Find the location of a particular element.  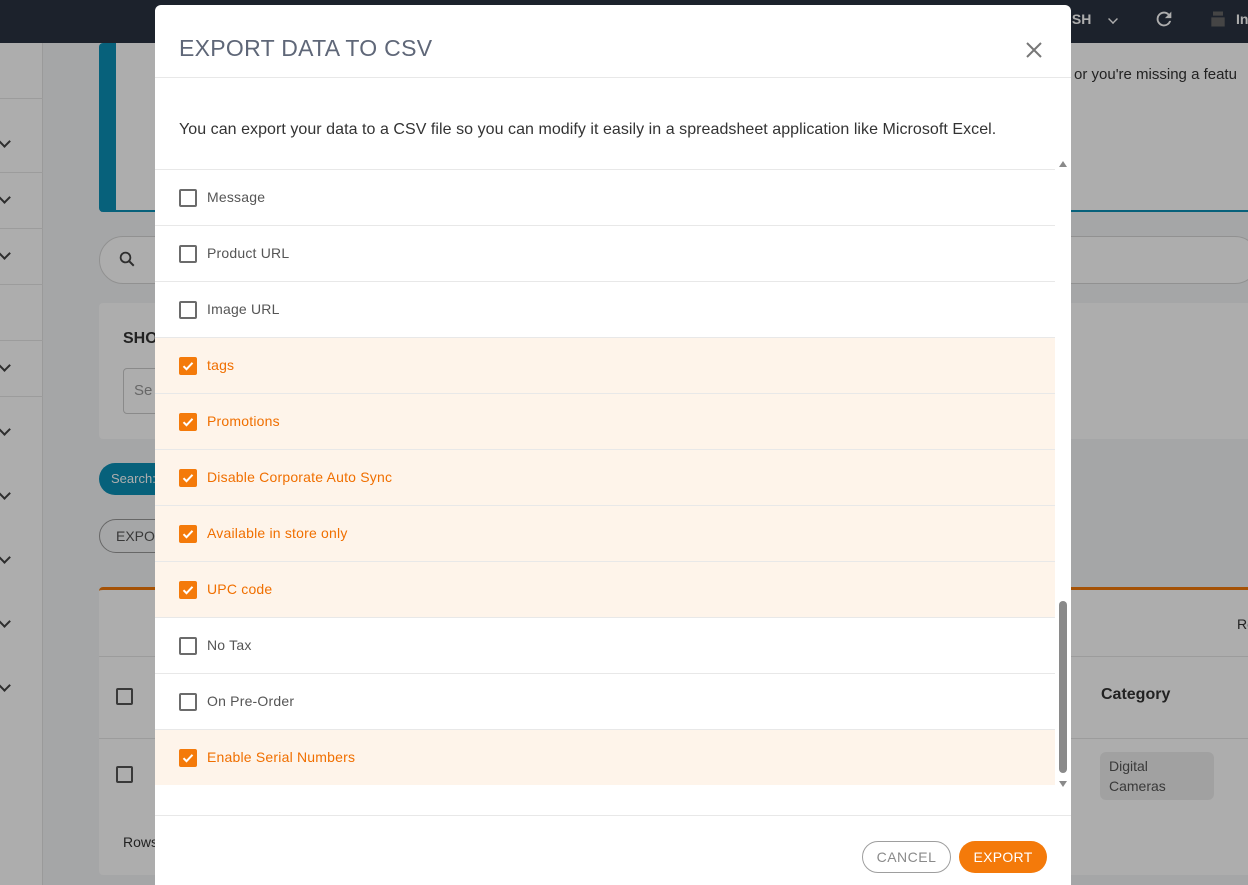

field-option-label: No Tax is located at coordinates (229, 645).